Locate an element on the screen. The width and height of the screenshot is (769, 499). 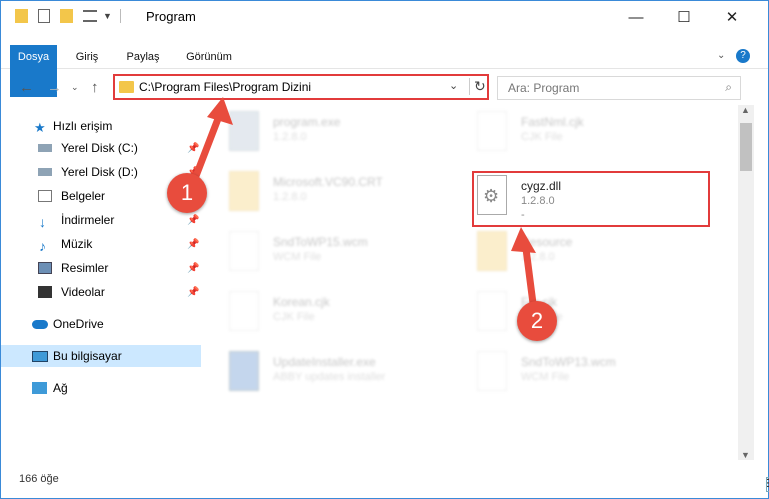
step-badge-2: 2 is located at coordinates (537, 321).